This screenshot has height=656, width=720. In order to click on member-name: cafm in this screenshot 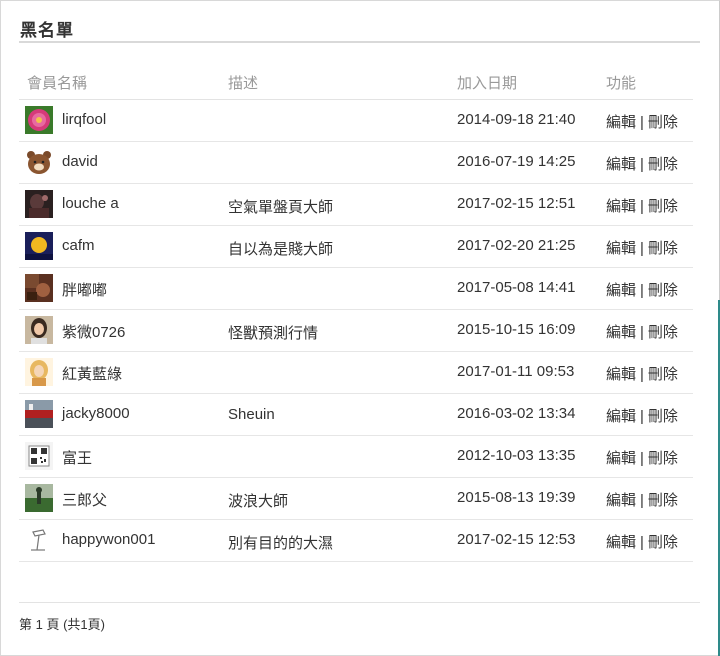, I will do `click(78, 245)`.